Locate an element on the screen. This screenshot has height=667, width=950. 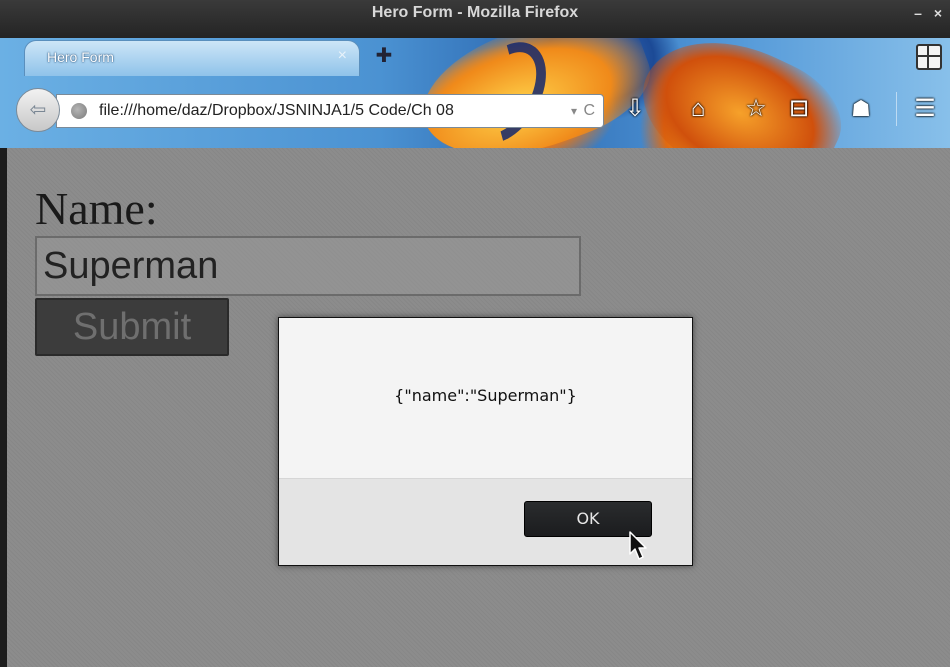
back-arrow-icon: ⇦ is located at coordinates (38, 110).